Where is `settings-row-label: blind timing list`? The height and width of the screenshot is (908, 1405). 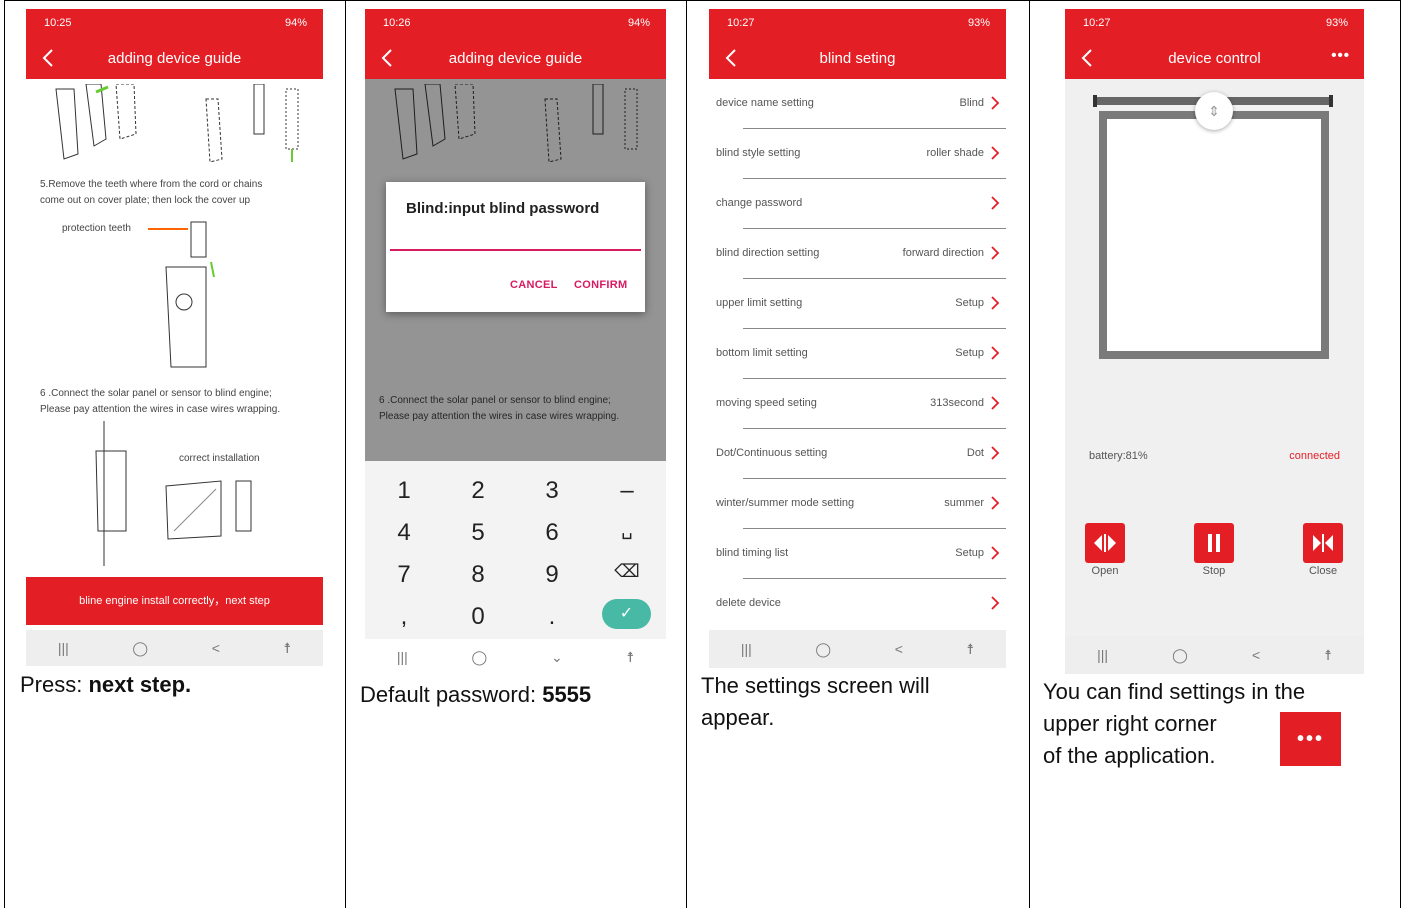 settings-row-label: blind timing list is located at coordinates (752, 553).